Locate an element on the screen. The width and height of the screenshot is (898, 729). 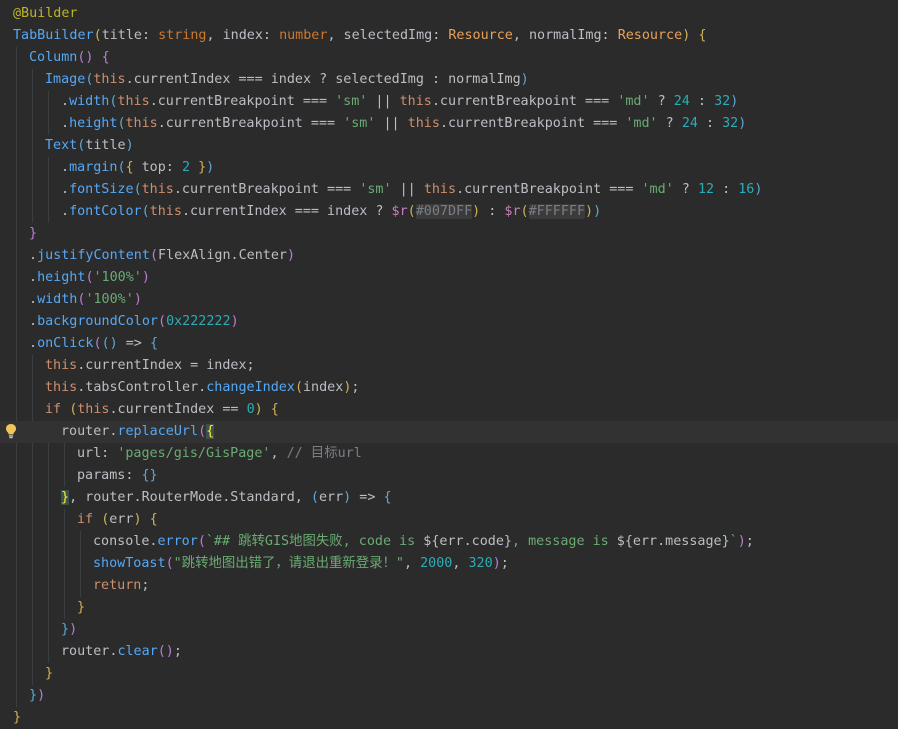
code-line: @Builder is located at coordinates (449, 14).